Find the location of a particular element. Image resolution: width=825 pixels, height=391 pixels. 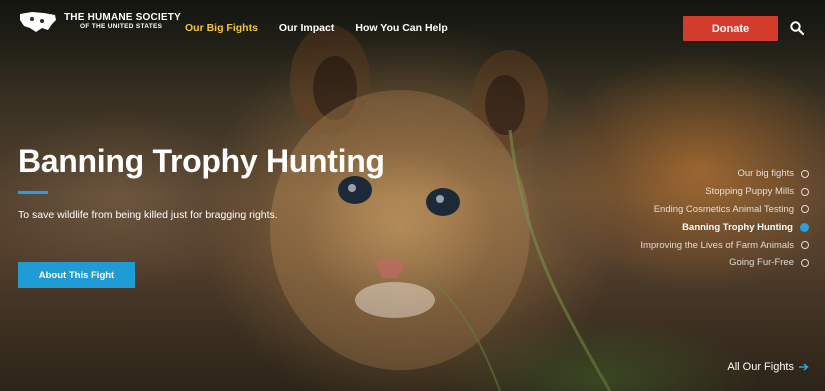

all-our-fights-link: All Our Fights is located at coordinates (768, 367).